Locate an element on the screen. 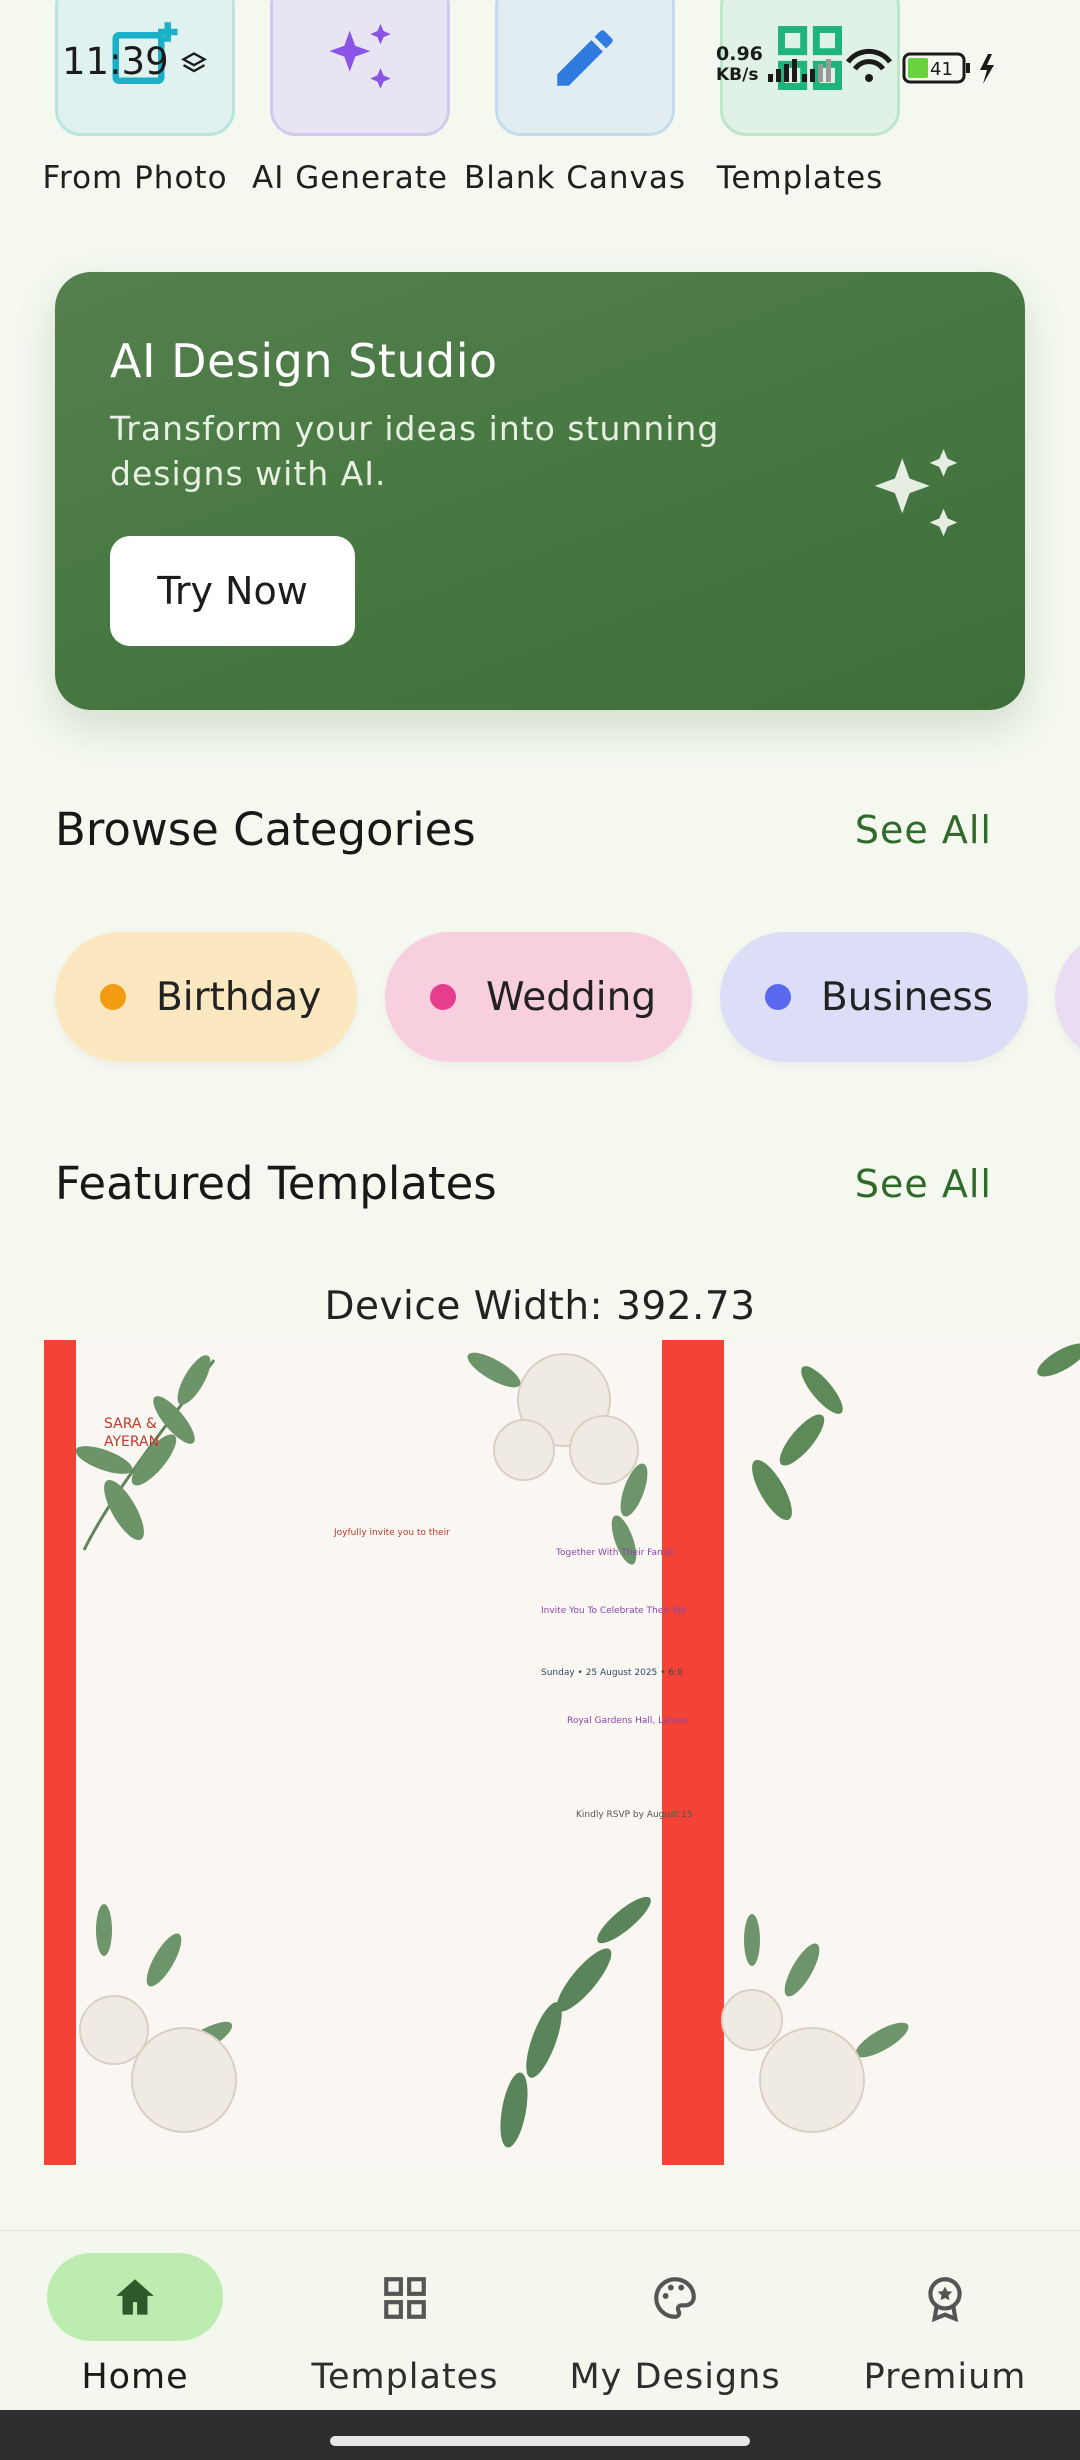  nav-label-templates: Templates is located at coordinates (405, 2377).